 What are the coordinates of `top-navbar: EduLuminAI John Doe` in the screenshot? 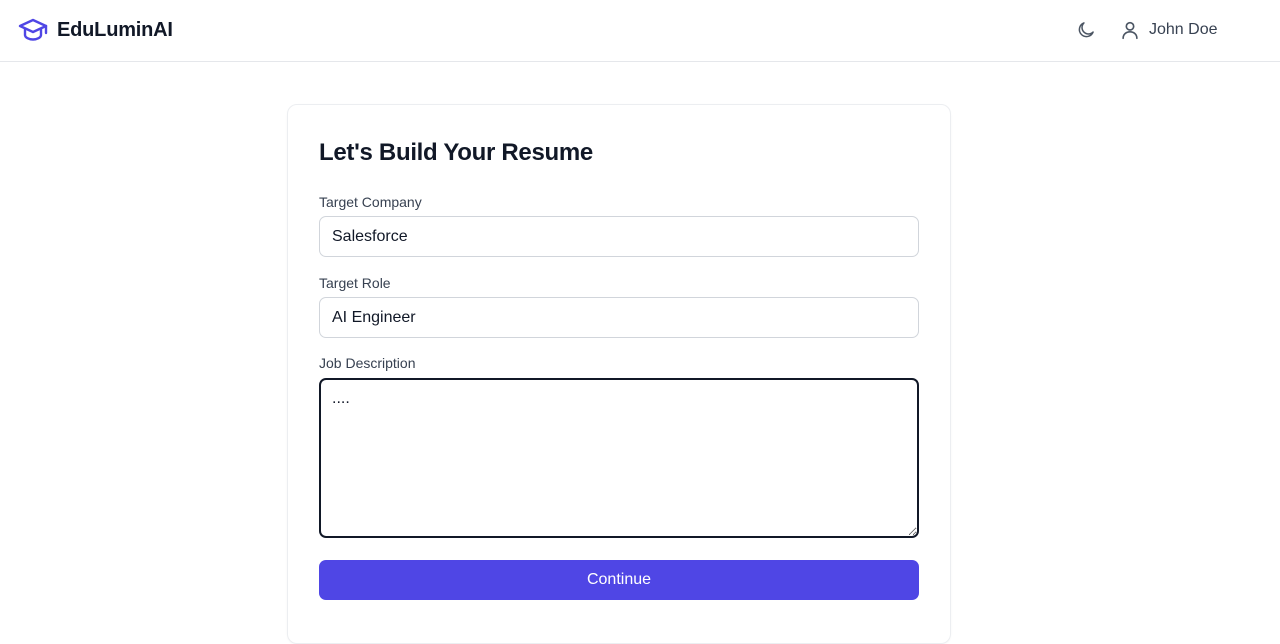 It's located at (640, 31).